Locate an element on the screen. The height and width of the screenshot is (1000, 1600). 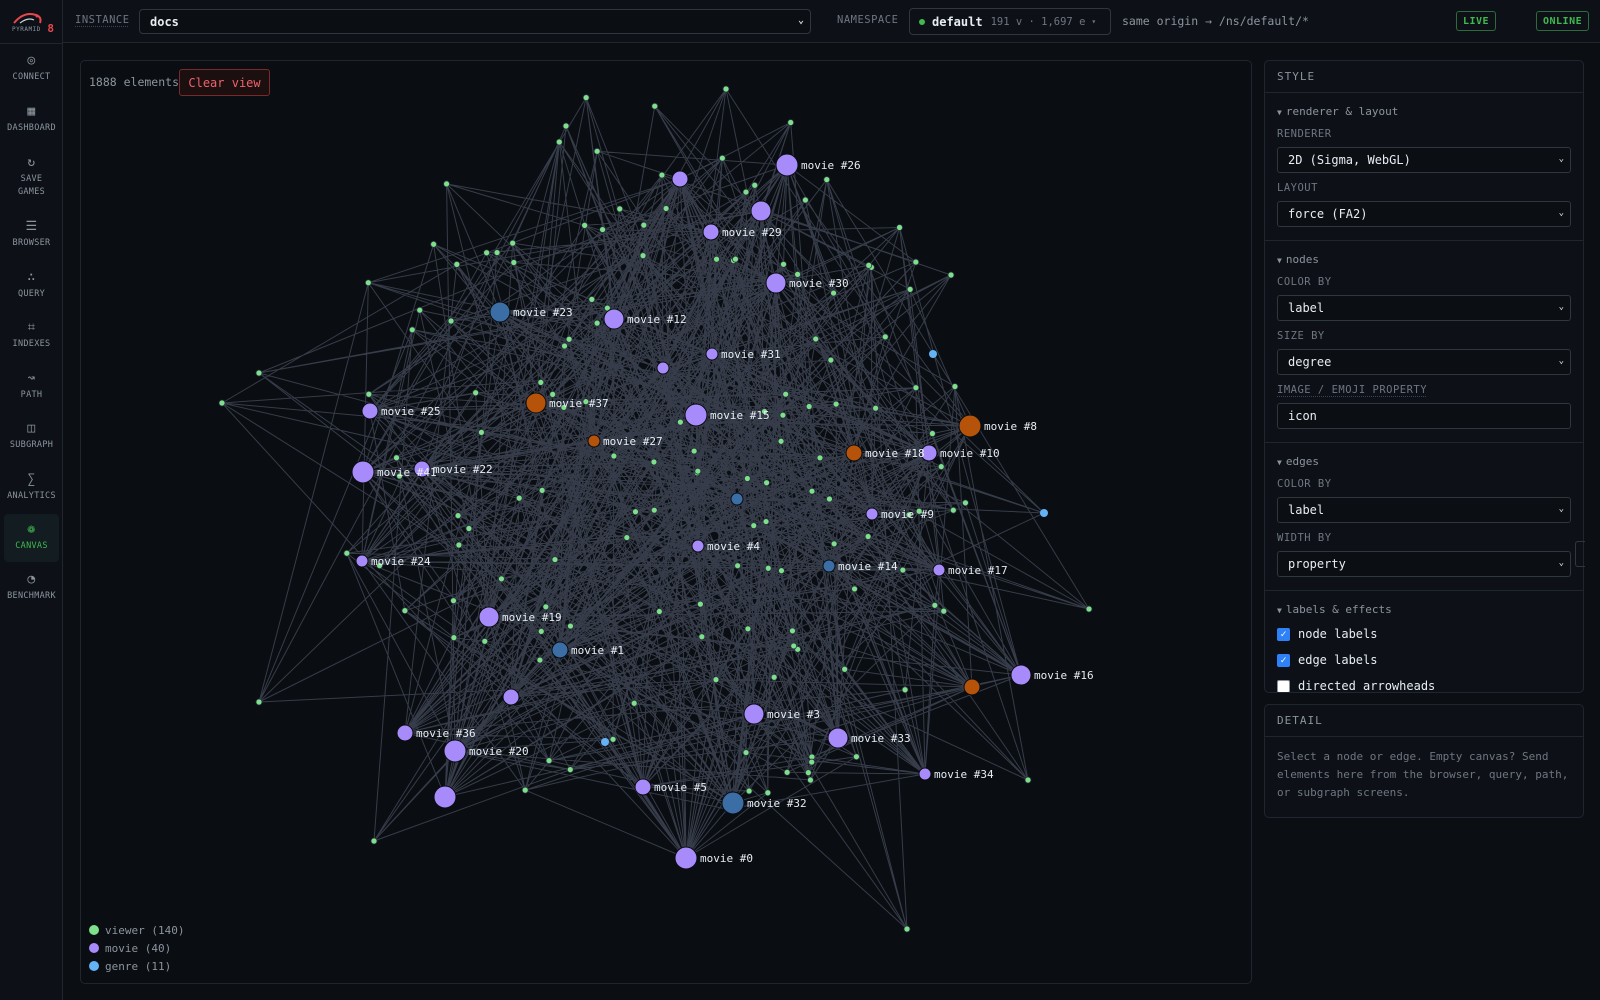
layout-select: force (FA2) ⌄ is located at coordinates (1424, 214).